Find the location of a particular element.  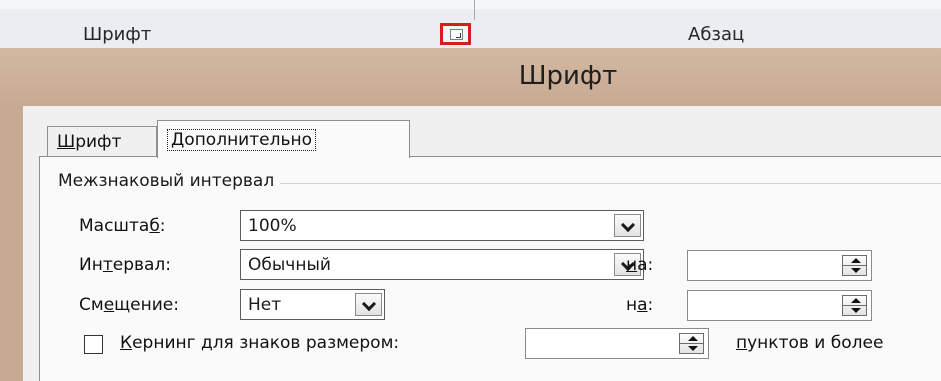

position-value: Нет is located at coordinates (265, 305).